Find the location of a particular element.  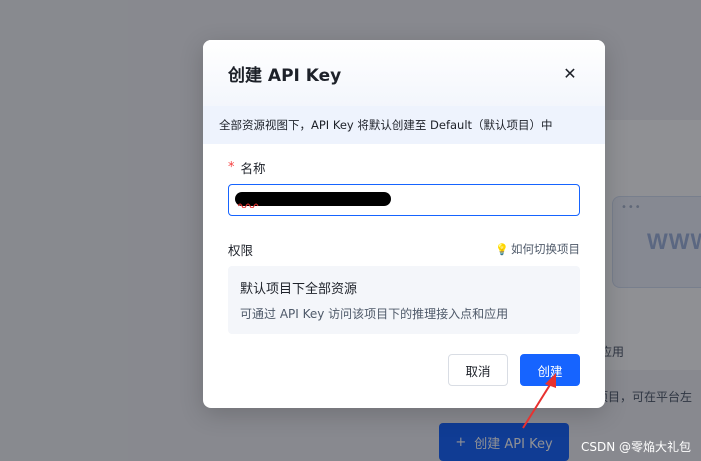

permission-label: 权限 is located at coordinates (241, 250).